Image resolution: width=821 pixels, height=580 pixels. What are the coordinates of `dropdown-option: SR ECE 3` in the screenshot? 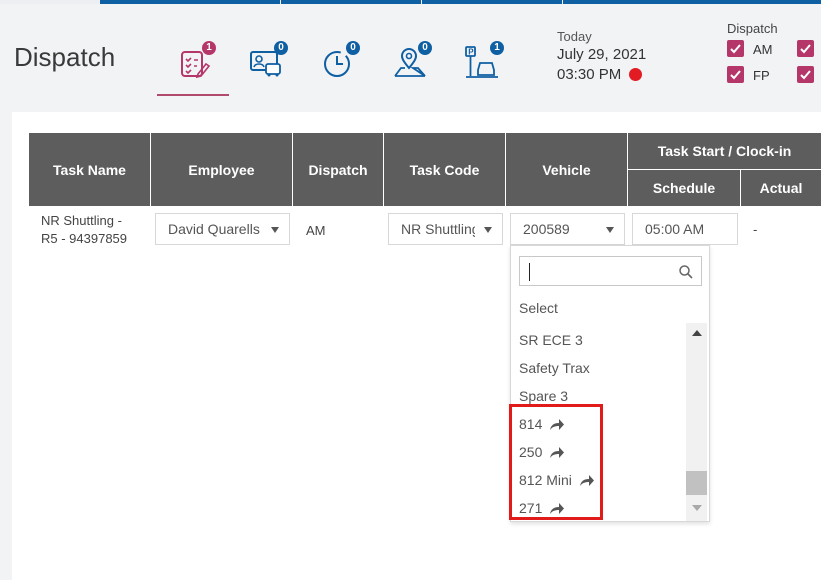 It's located at (551, 340).